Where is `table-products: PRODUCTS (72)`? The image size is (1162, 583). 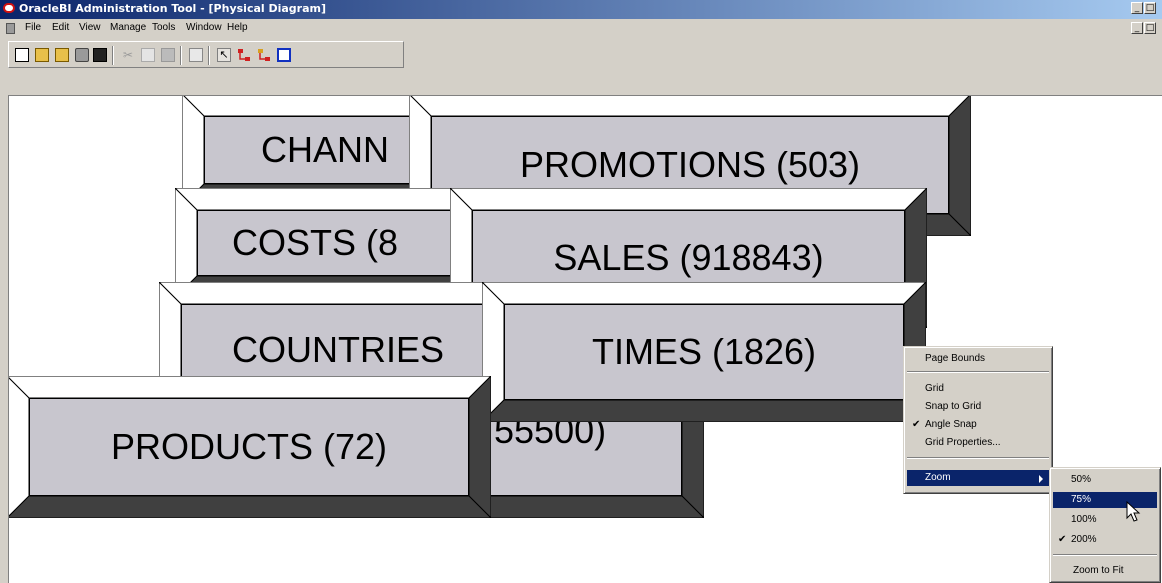
table-products: PRODUCTS (72) is located at coordinates (250, 447).